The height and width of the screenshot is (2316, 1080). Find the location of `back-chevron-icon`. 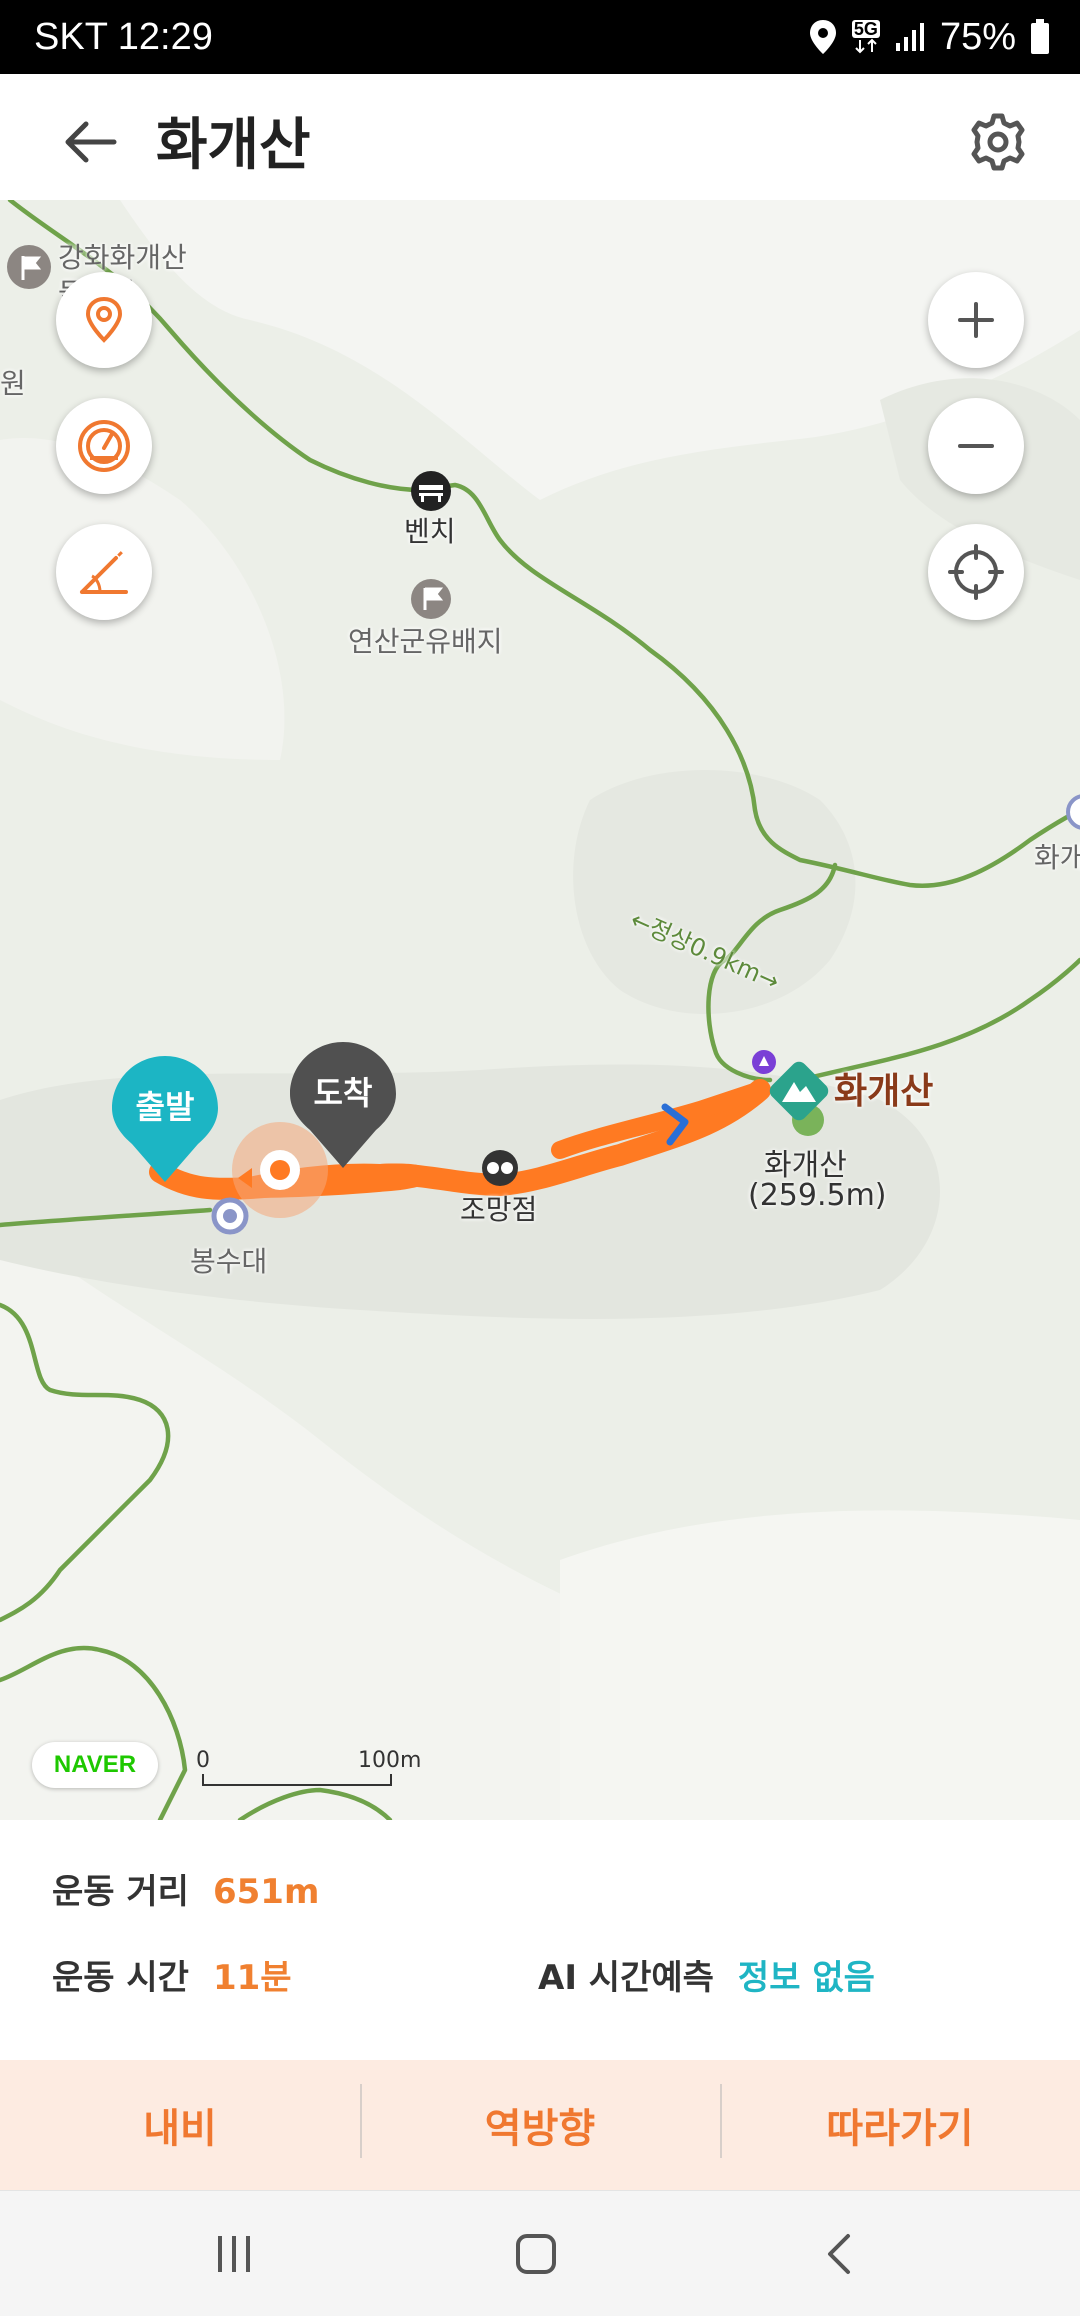

back-chevron-icon is located at coordinates (839, 2254).